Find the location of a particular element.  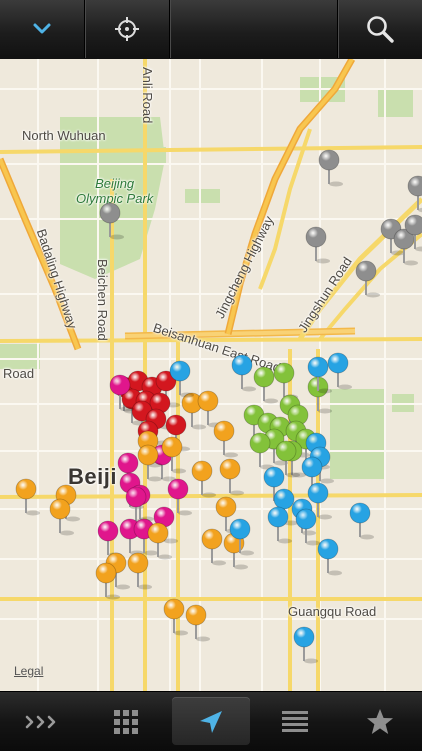

locate-button is located at coordinates (127, 29).